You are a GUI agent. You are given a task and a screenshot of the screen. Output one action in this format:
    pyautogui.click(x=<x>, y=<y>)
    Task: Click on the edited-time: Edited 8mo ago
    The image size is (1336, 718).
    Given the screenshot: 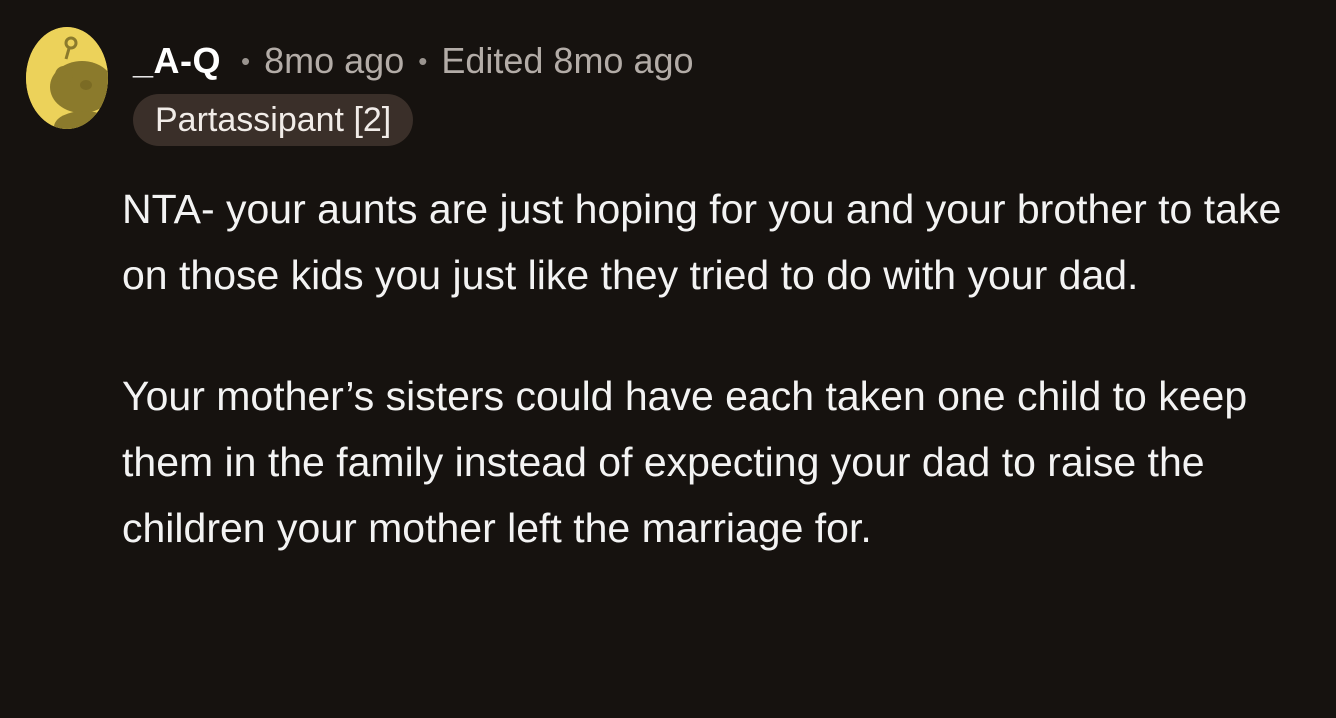 What is the action you would take?
    pyautogui.click(x=567, y=60)
    